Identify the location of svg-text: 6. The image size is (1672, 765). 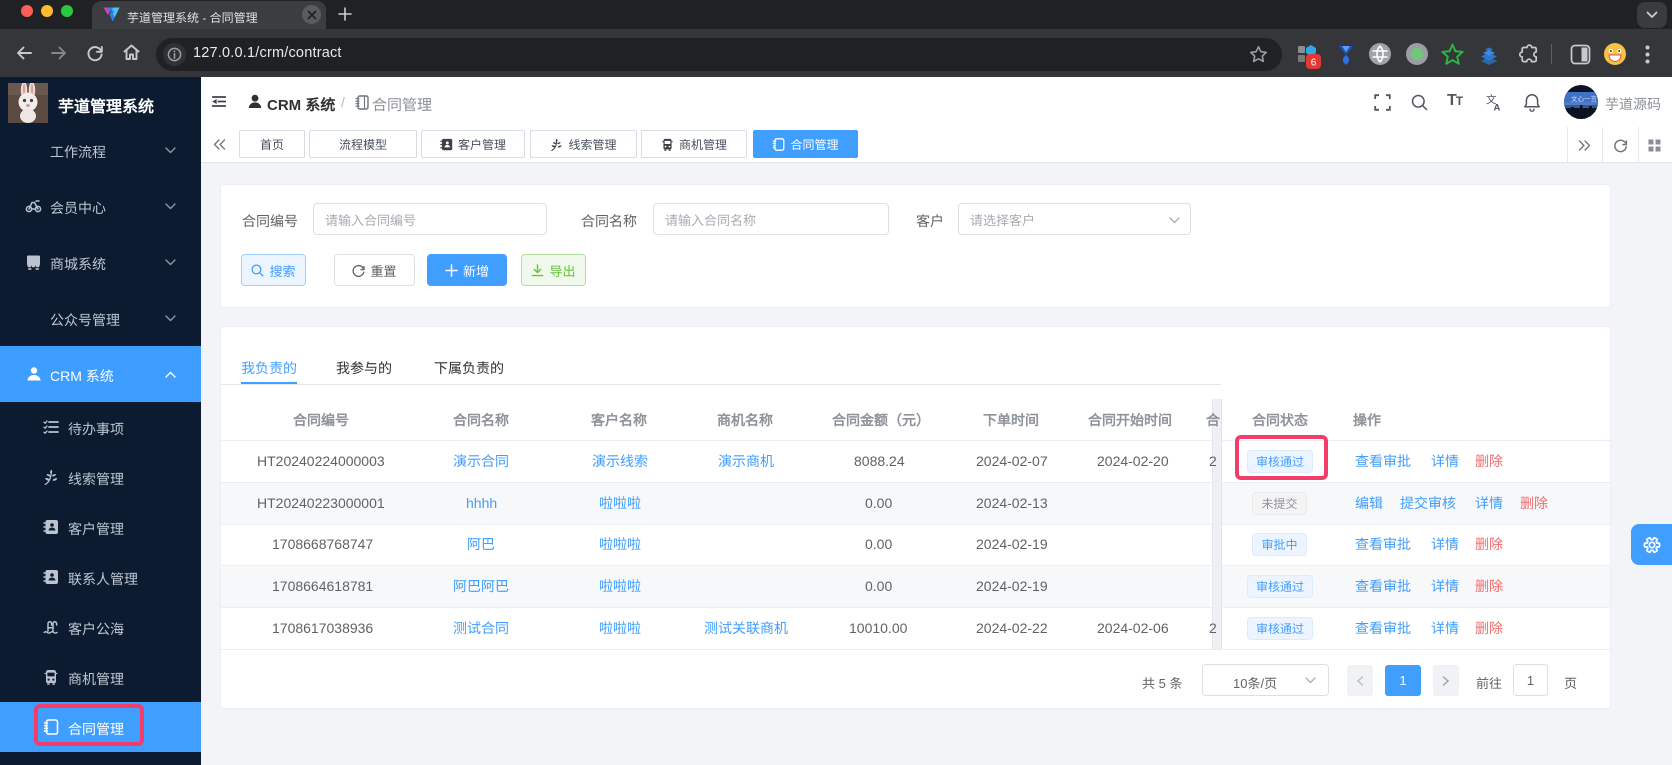
(1314, 63).